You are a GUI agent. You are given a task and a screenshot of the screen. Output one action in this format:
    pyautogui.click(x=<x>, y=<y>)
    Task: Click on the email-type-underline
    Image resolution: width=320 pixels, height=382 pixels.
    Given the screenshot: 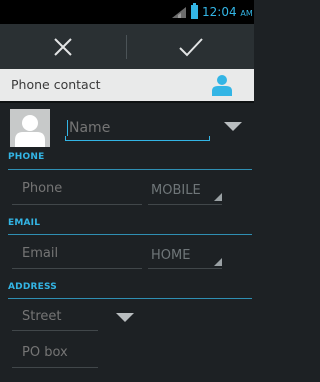 What is the action you would take?
    pyautogui.click(x=185, y=268)
    